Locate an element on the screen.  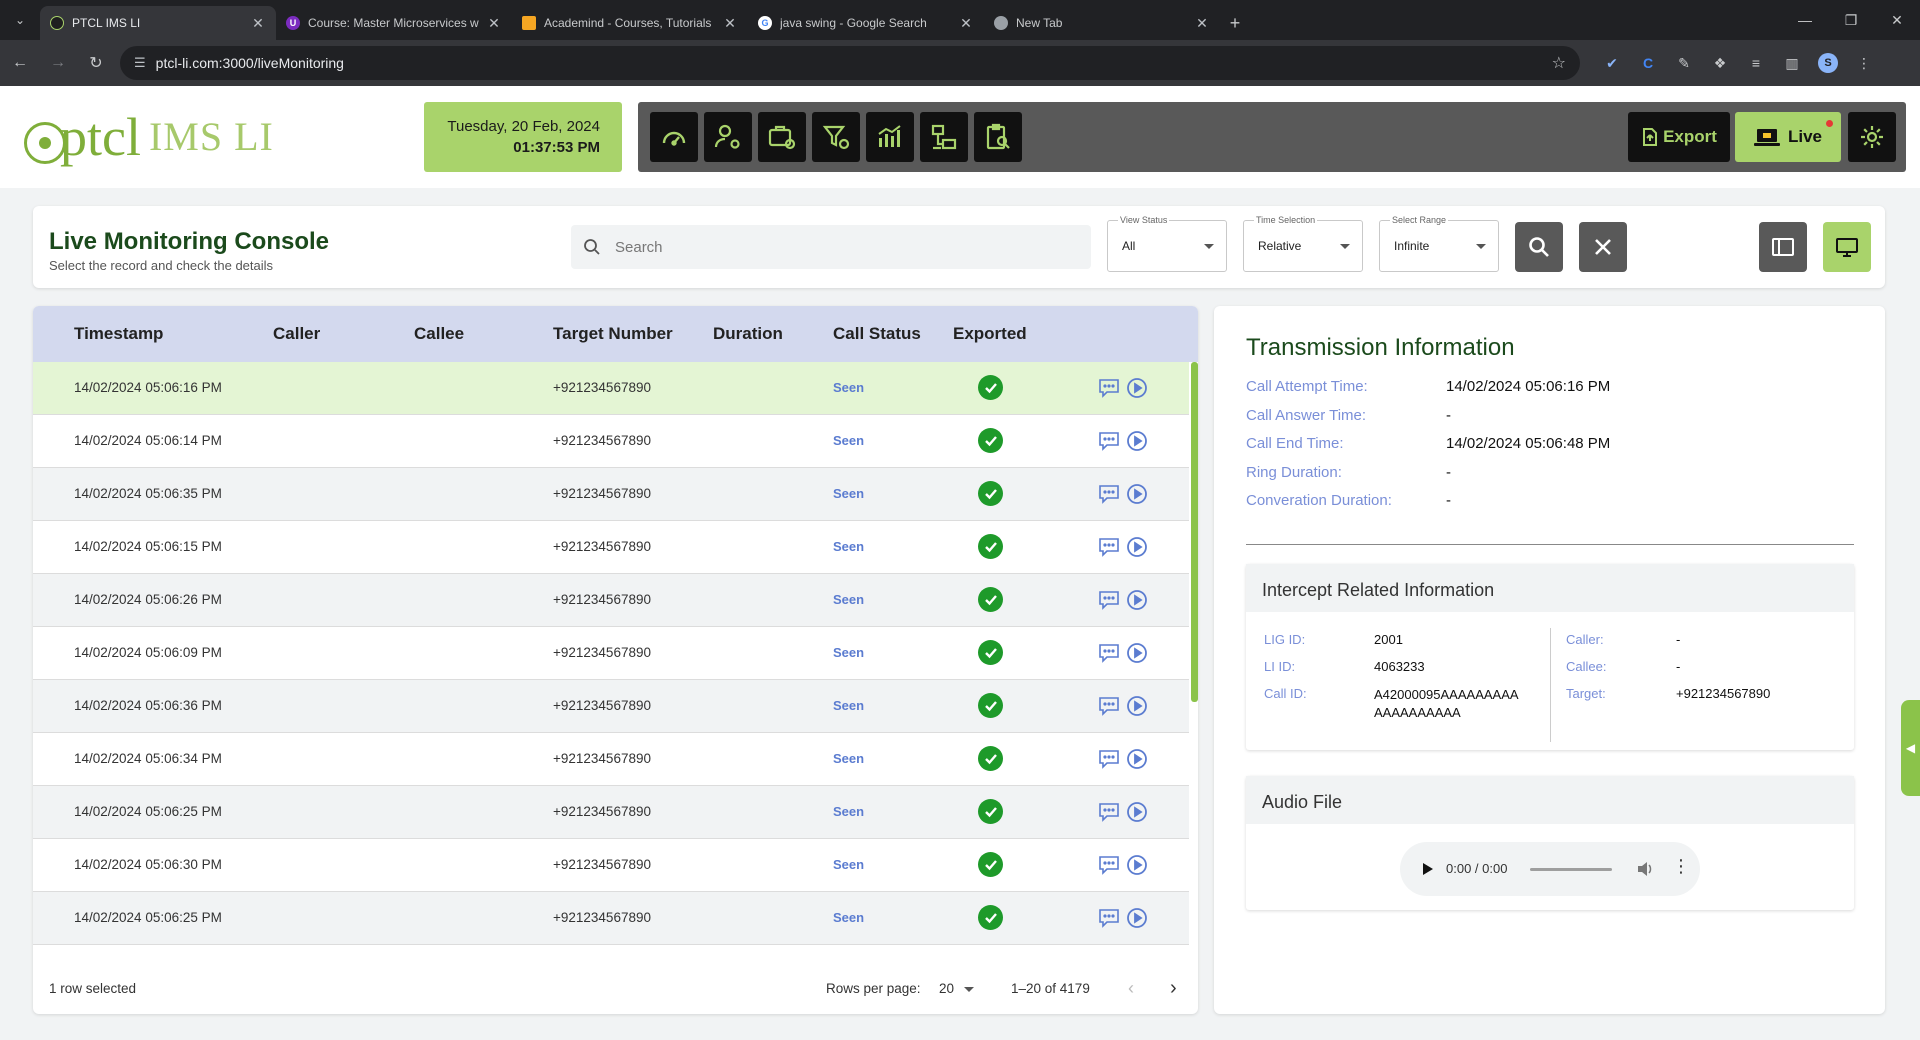
audio-more-options-icon: ⋮ is located at coordinates (1681, 866).